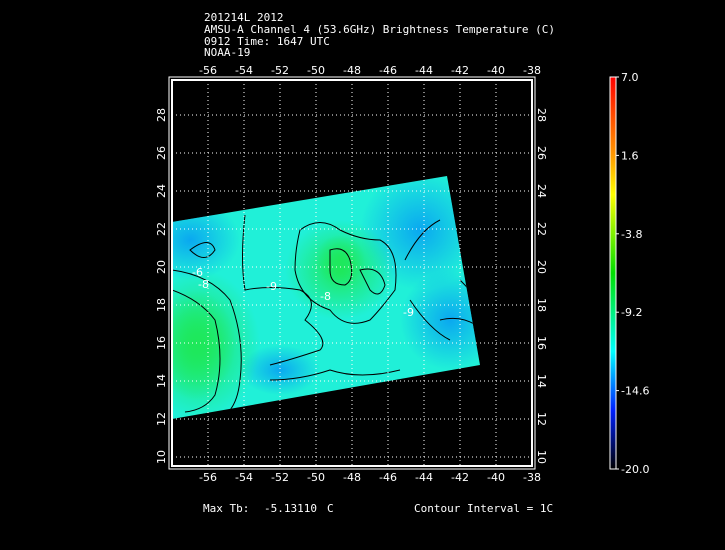  I want to click on x-tick-label-bottom: -52, so click(280, 477).